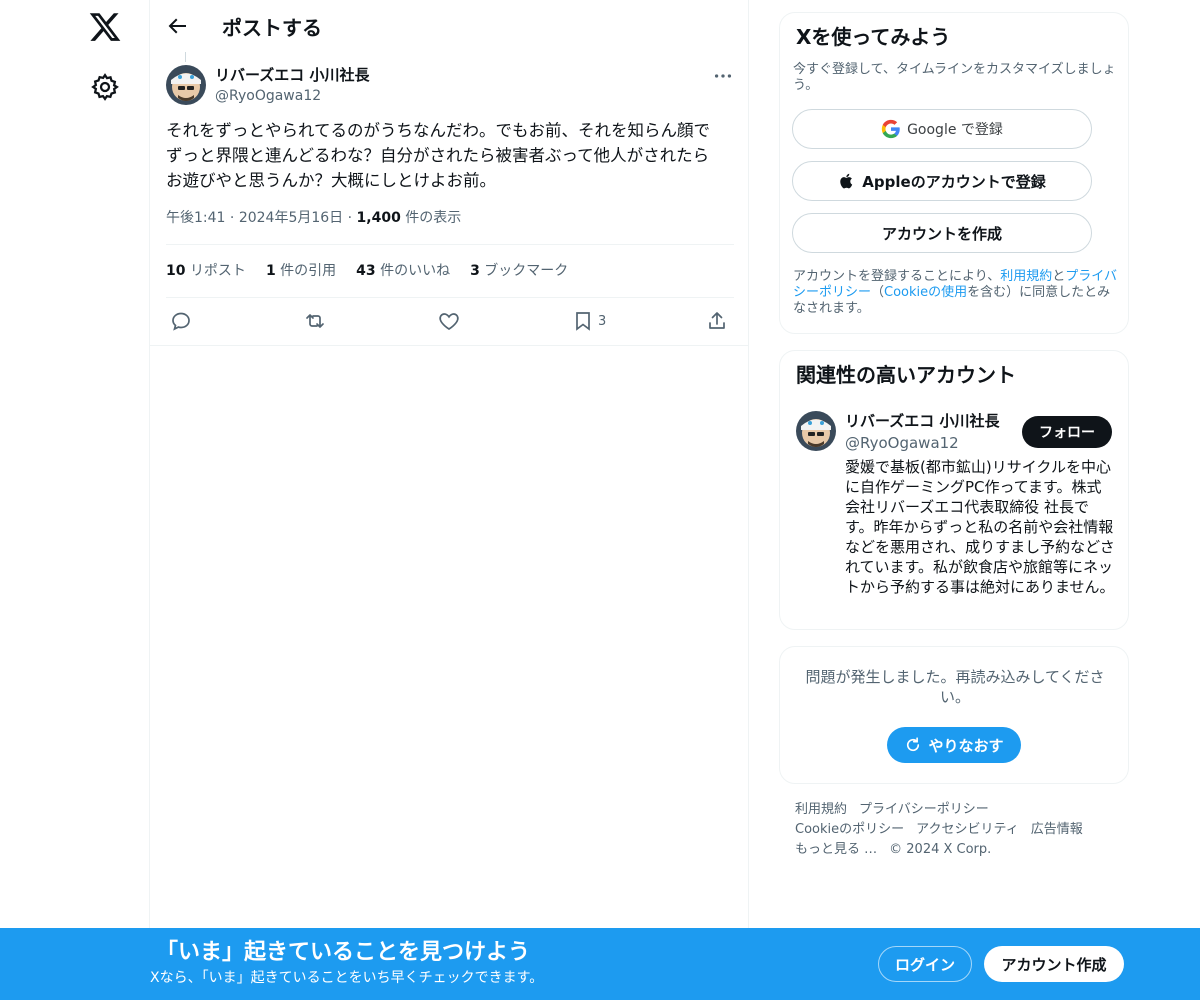 The image size is (1200, 1000). What do you see at coordinates (583, 321) in the screenshot?
I see `bookmark-icon` at bounding box center [583, 321].